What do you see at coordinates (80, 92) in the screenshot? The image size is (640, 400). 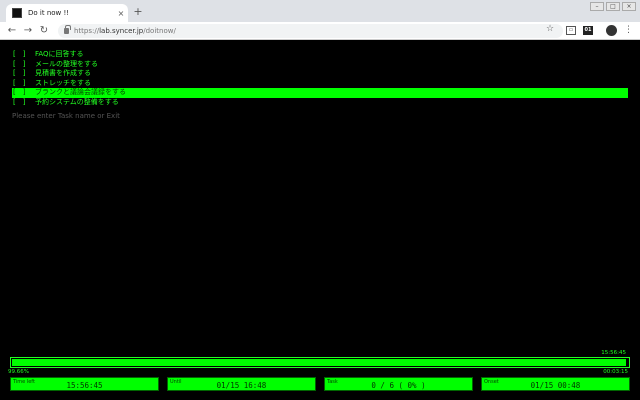 I see `task-label: ブランクと議論会議録をする` at bounding box center [80, 92].